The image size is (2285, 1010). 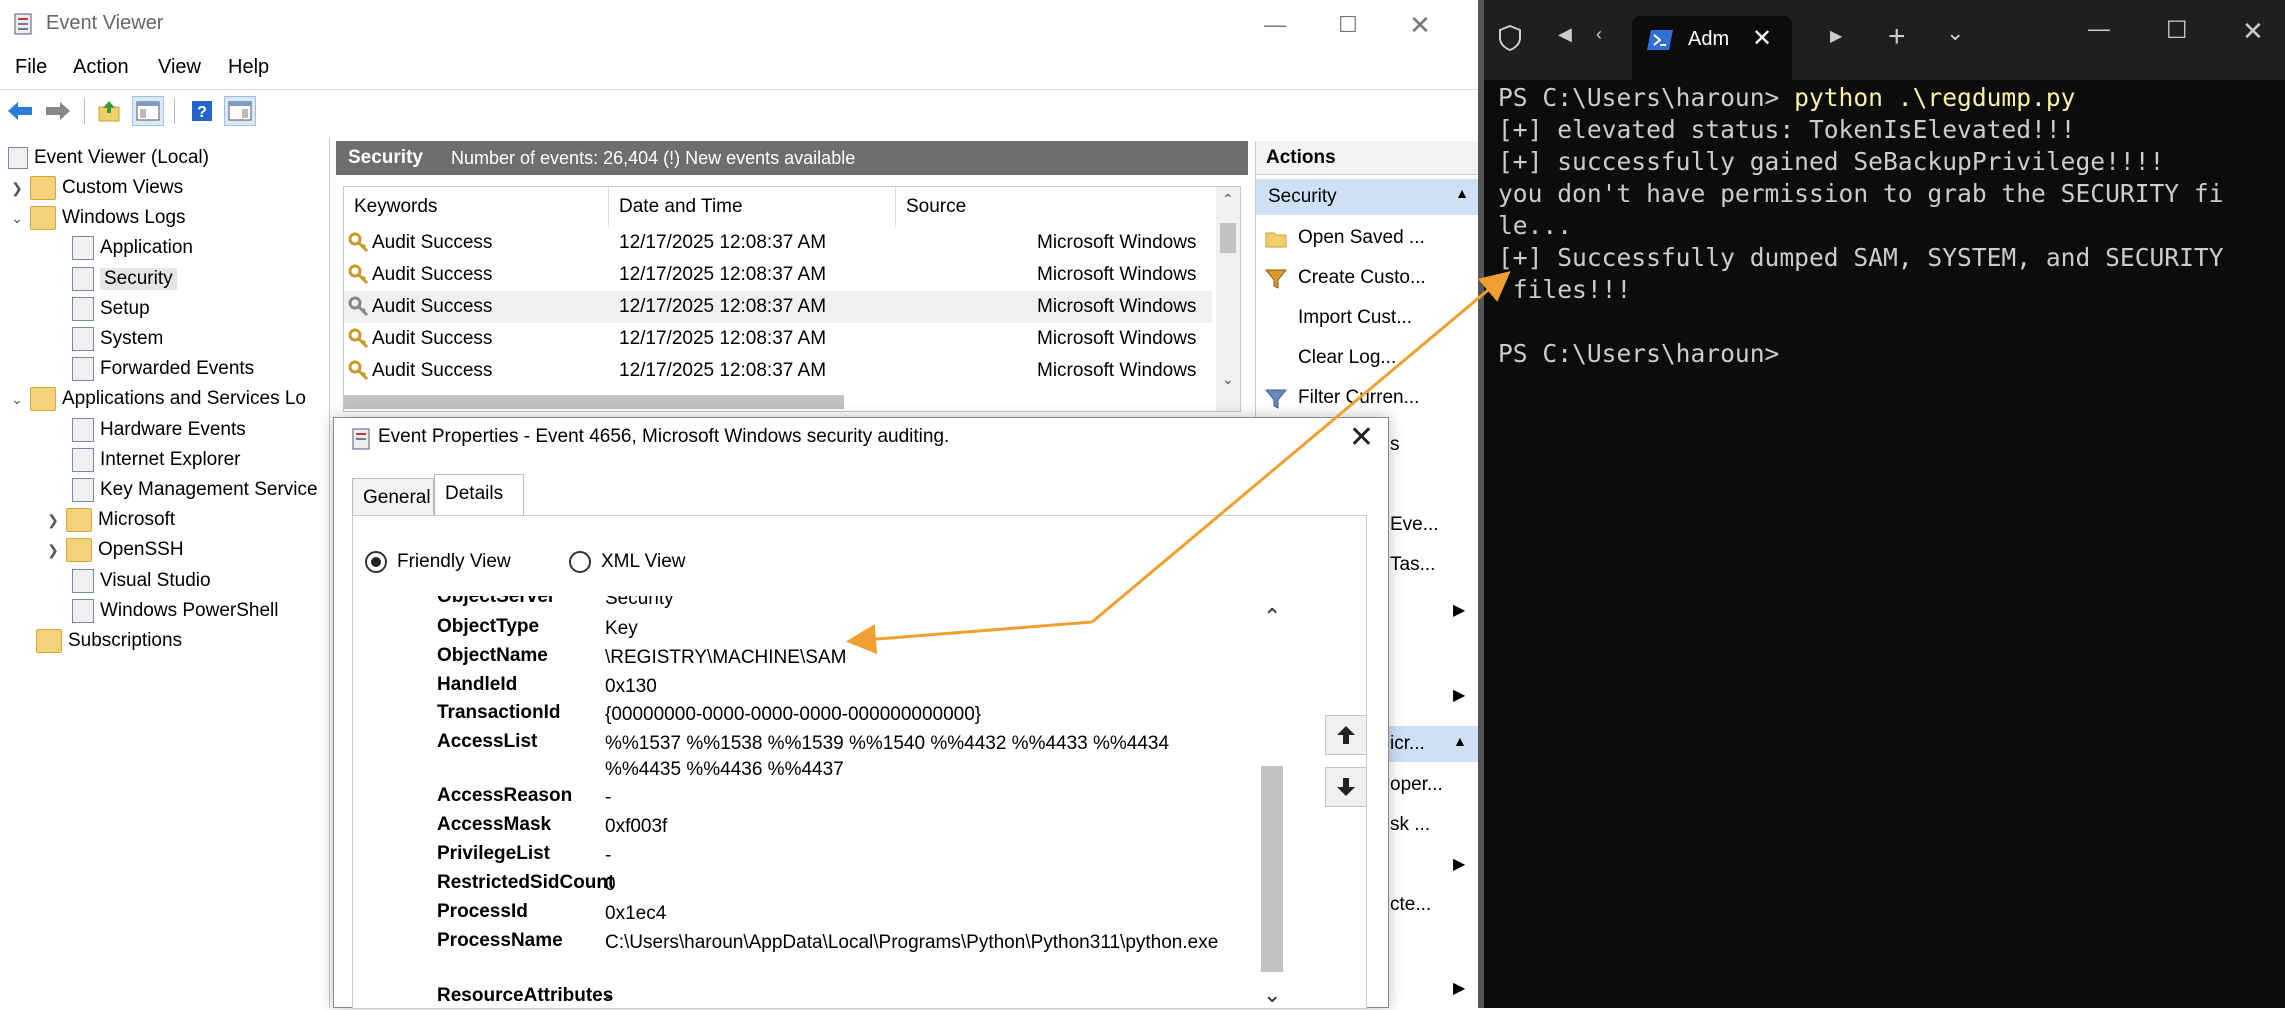 What do you see at coordinates (20, 111) in the screenshot?
I see `back-arrow-icon` at bounding box center [20, 111].